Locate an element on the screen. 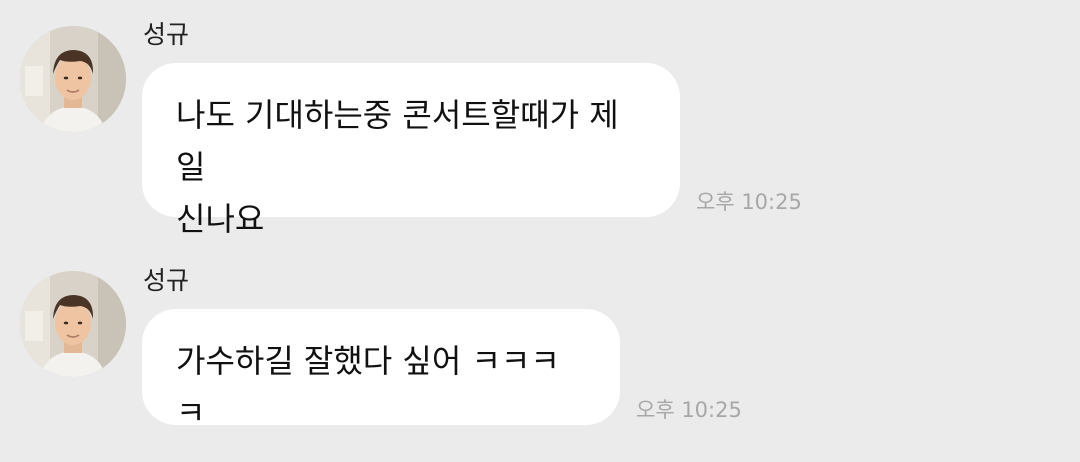 This screenshot has width=1080, height=462. message-timestamp: 오후 10:25 is located at coordinates (689, 410).